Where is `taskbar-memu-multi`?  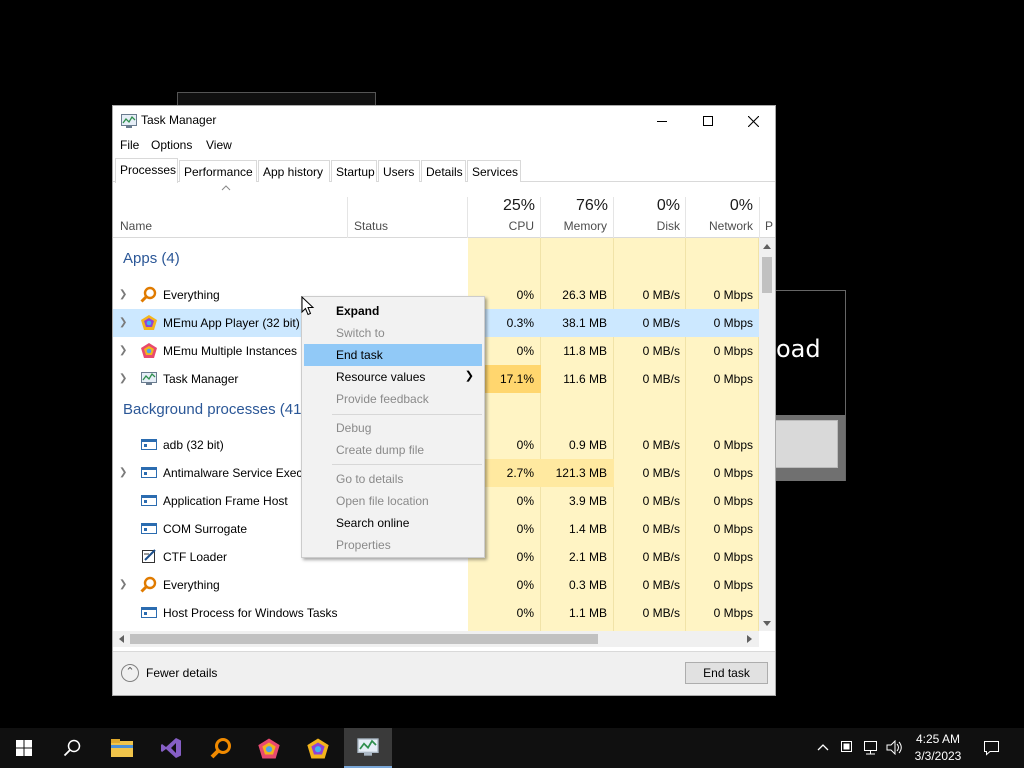 taskbar-memu-multi is located at coordinates (269, 748).